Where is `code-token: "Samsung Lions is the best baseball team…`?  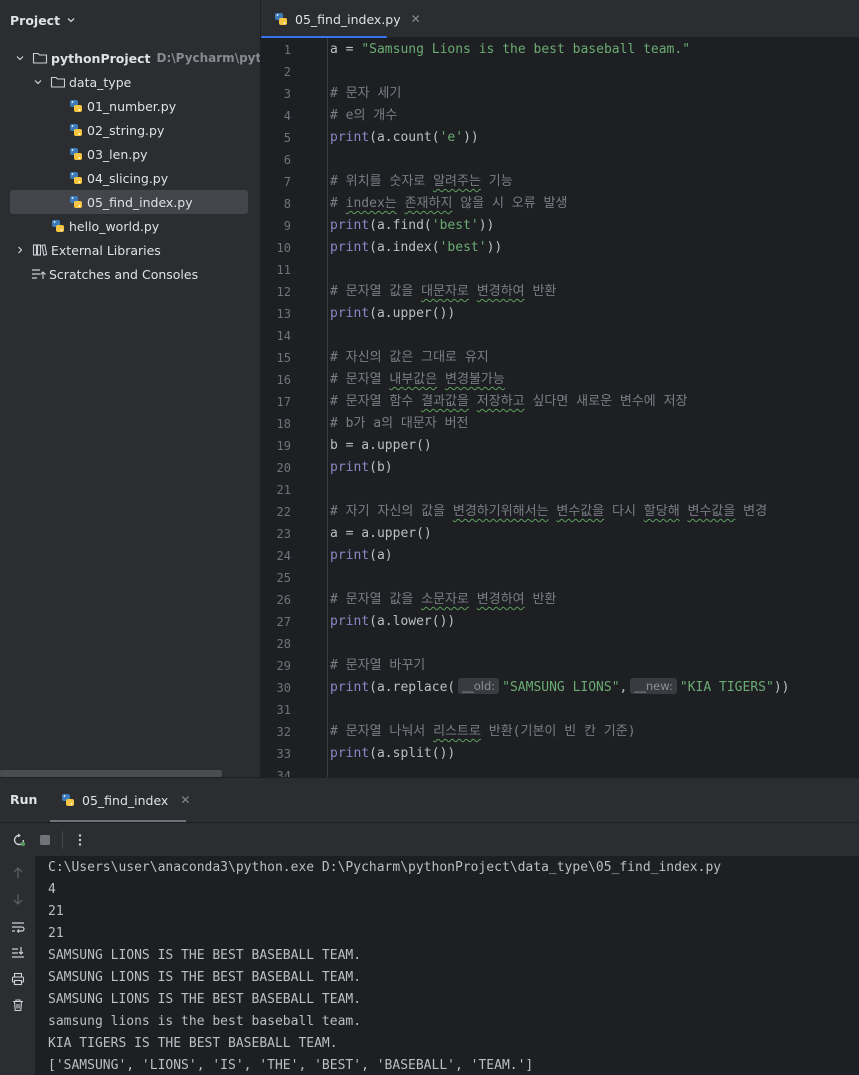
code-token: "Samsung Lions is the best baseball team… is located at coordinates (526, 49).